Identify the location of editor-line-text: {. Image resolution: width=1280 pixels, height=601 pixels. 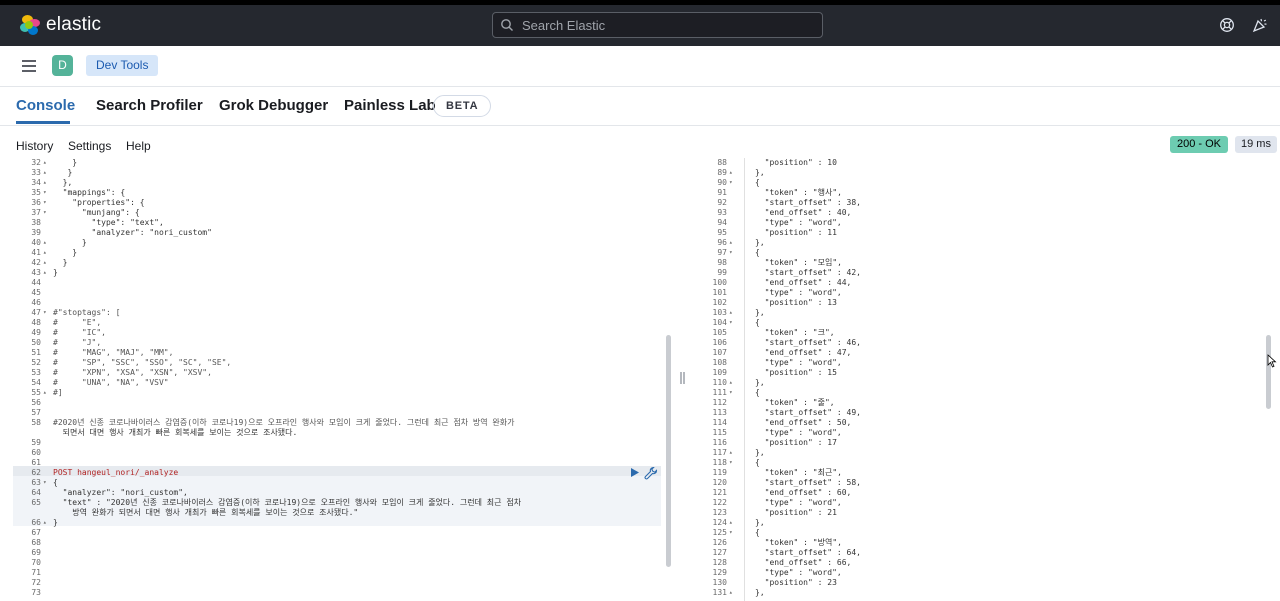
(55, 482).